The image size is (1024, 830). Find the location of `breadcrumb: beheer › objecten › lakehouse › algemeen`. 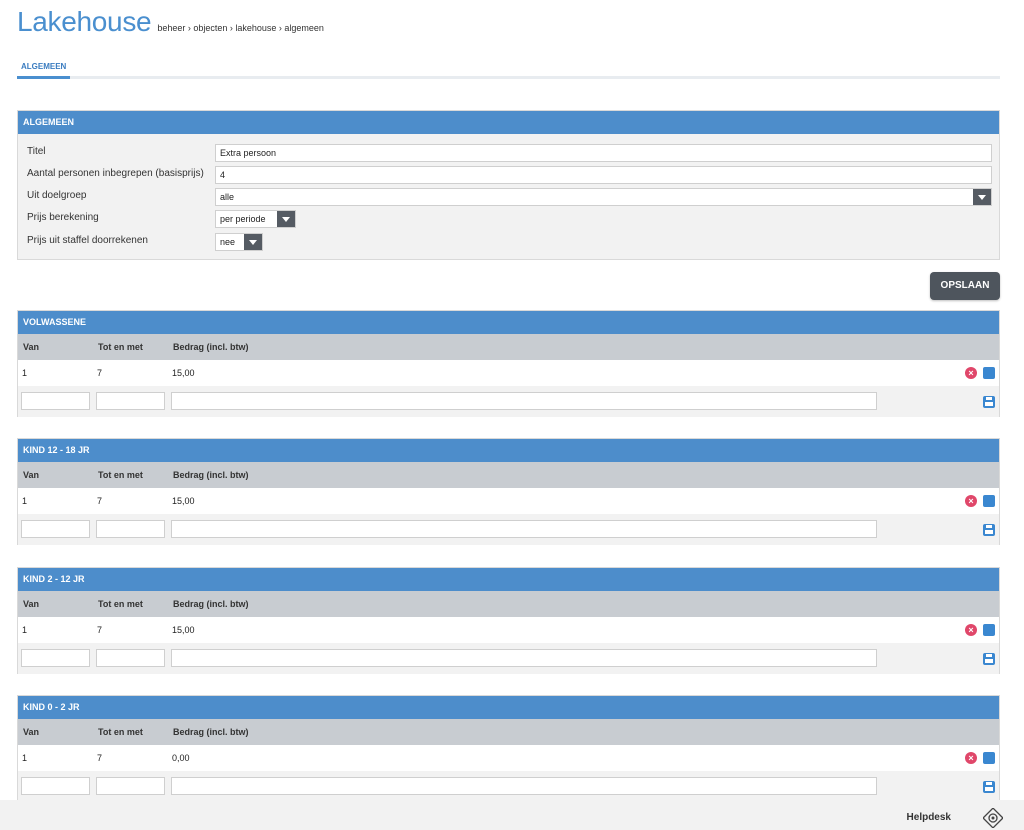

breadcrumb: beheer › objecten › lakehouse › algemeen is located at coordinates (240, 28).